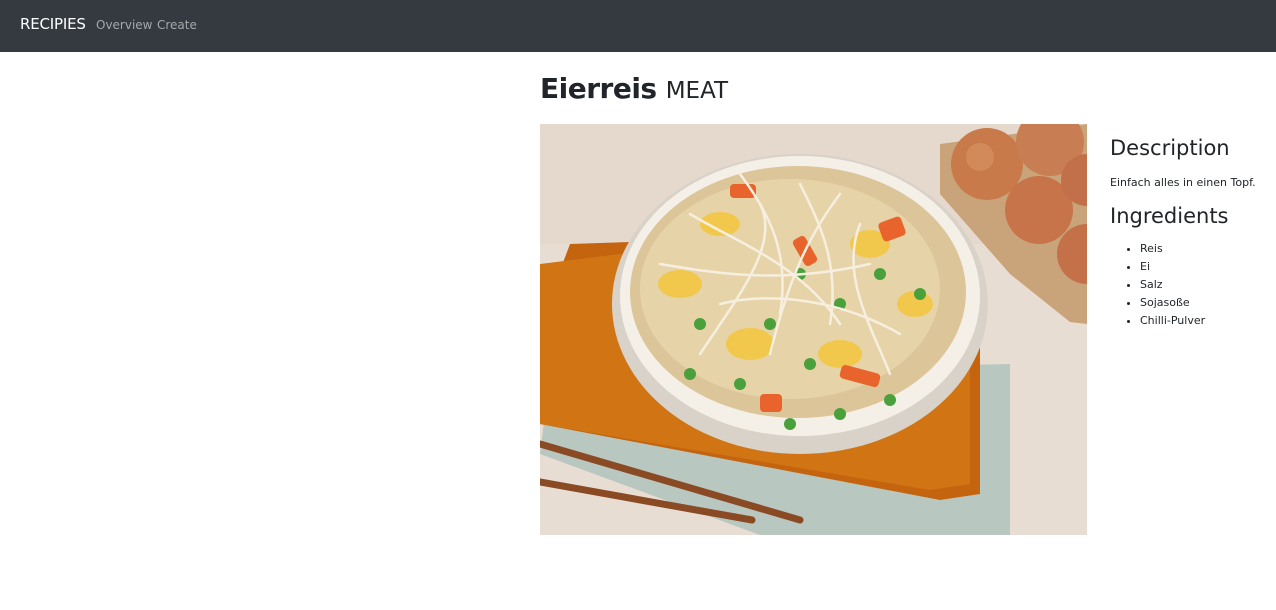 The width and height of the screenshot is (1276, 610). What do you see at coordinates (124, 25) in the screenshot?
I see `nav-overview-link: Overview` at bounding box center [124, 25].